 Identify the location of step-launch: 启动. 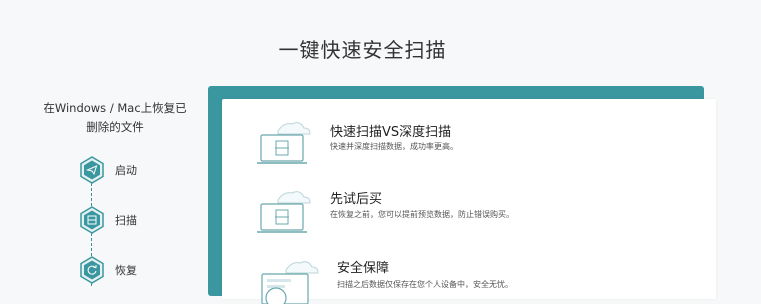
(108, 170).